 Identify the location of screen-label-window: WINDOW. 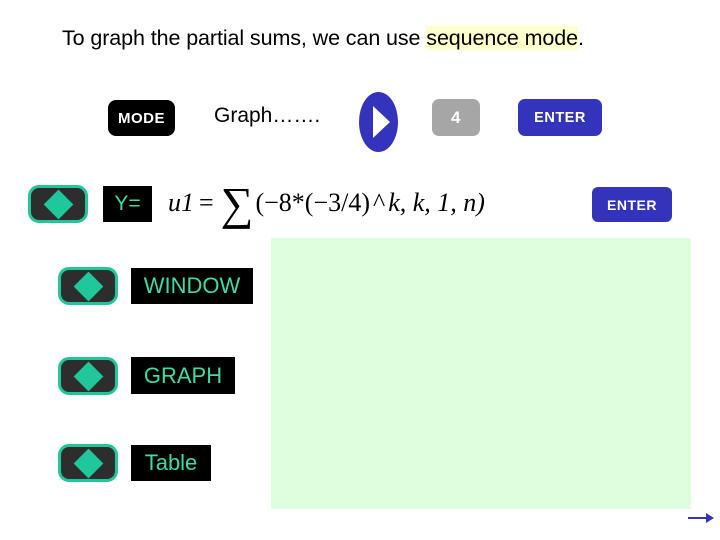
(192, 286).